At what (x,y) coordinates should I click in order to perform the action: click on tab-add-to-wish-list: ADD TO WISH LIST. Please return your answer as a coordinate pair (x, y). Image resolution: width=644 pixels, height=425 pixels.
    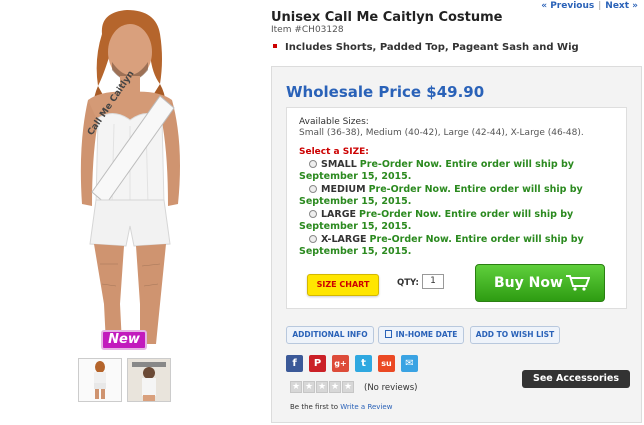
    Looking at the image, I should click on (515, 335).